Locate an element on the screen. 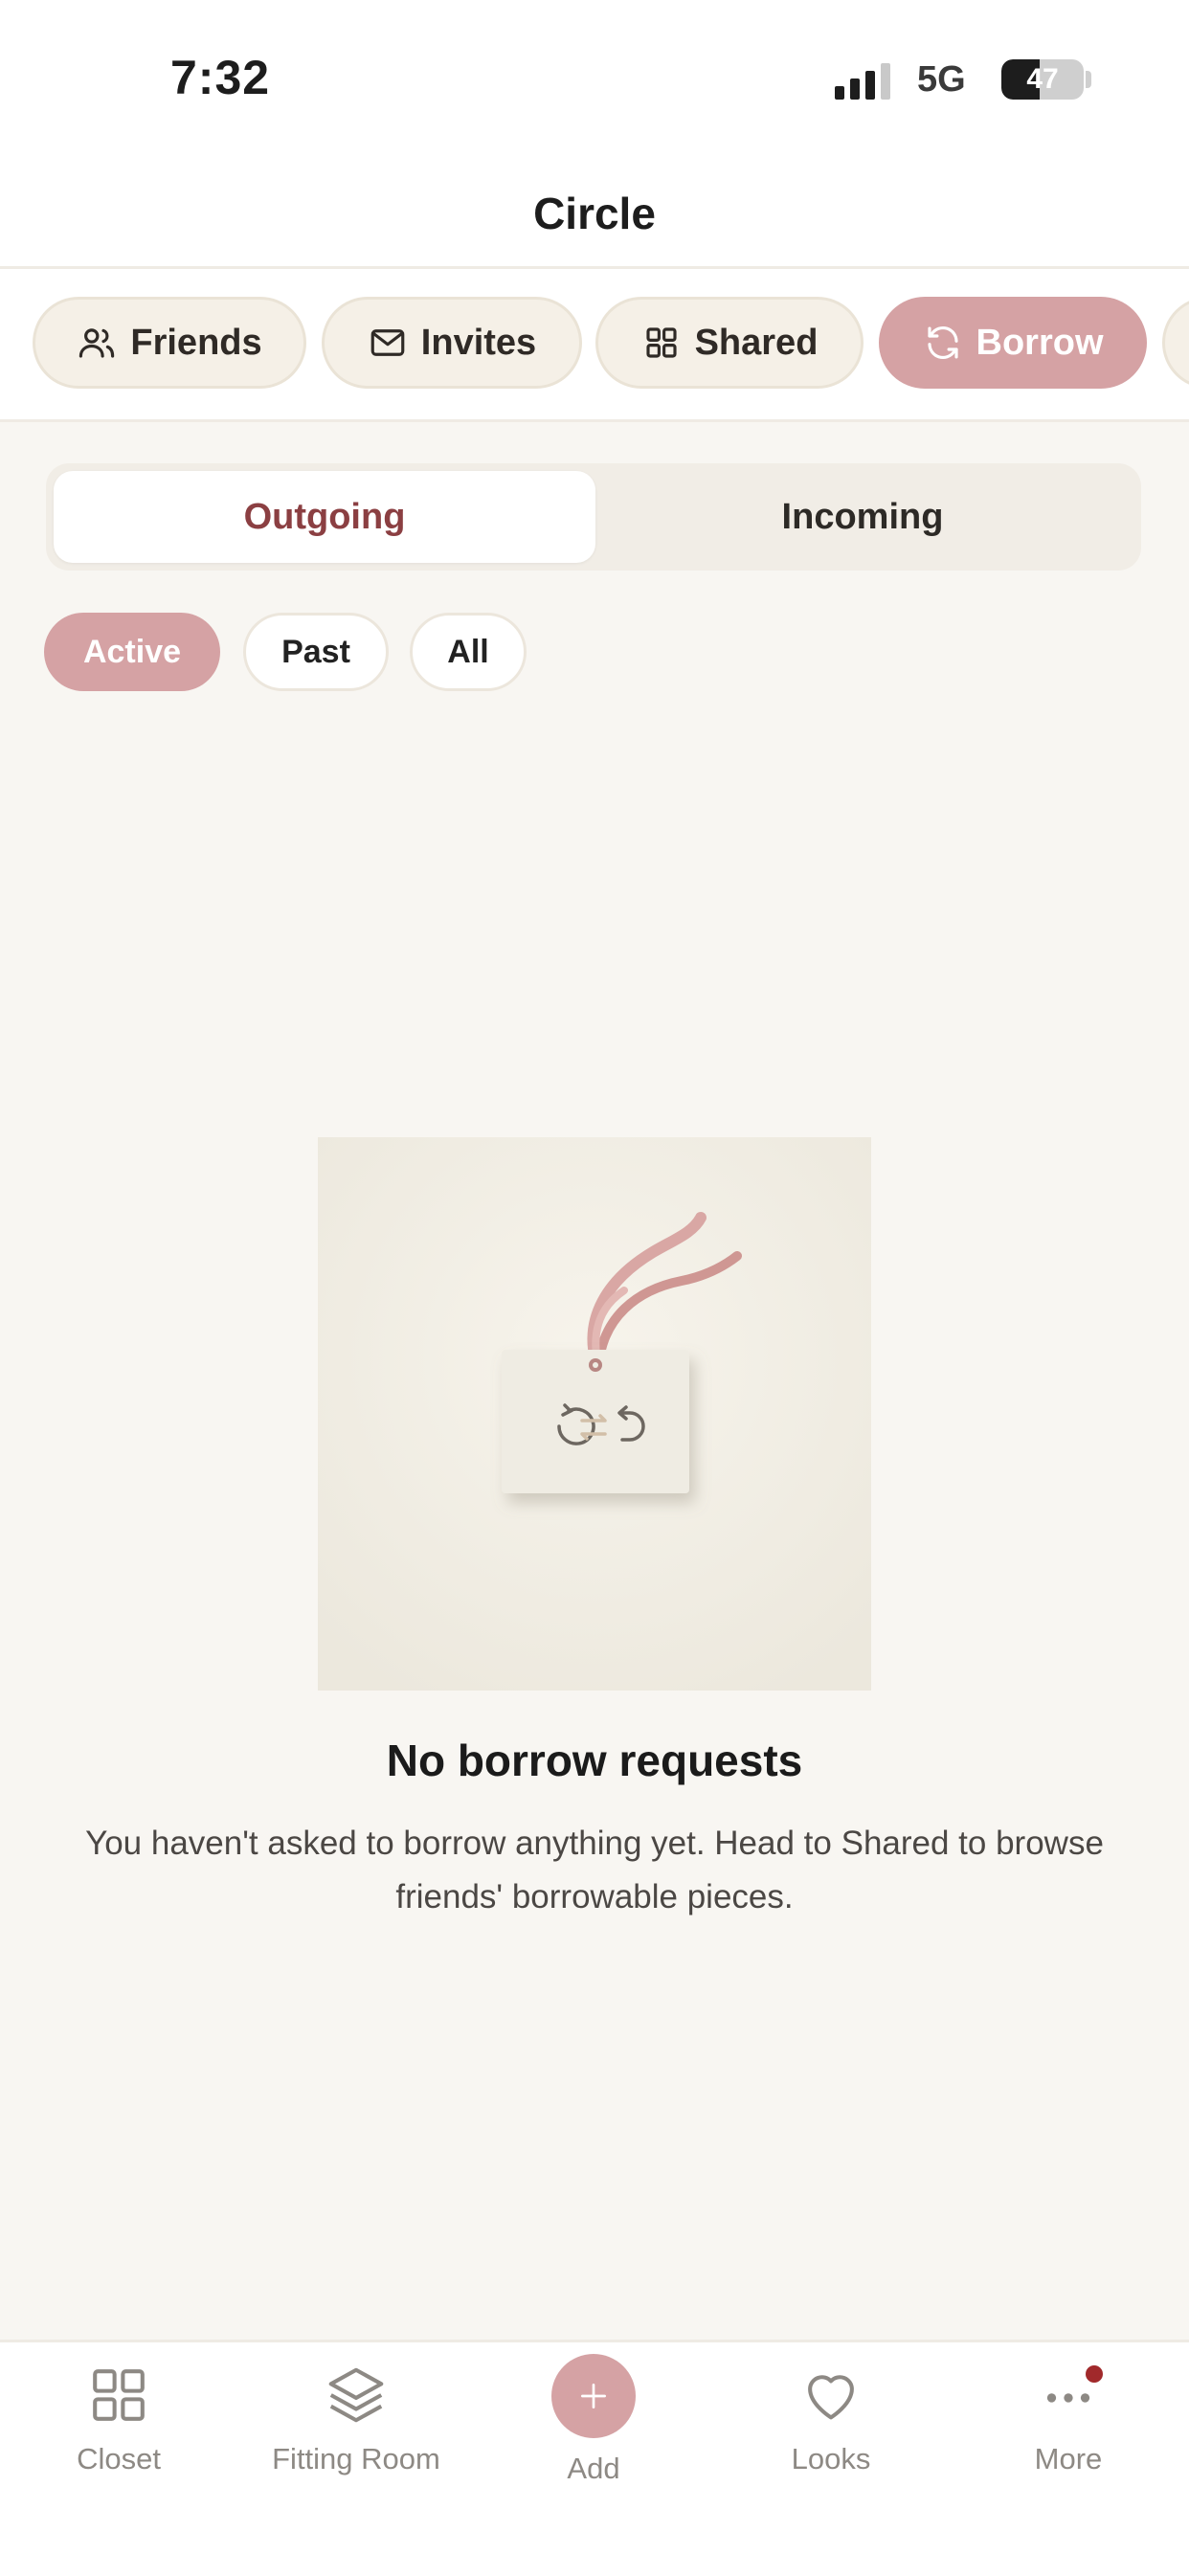  nav-bar: Circle is located at coordinates (594, 206).